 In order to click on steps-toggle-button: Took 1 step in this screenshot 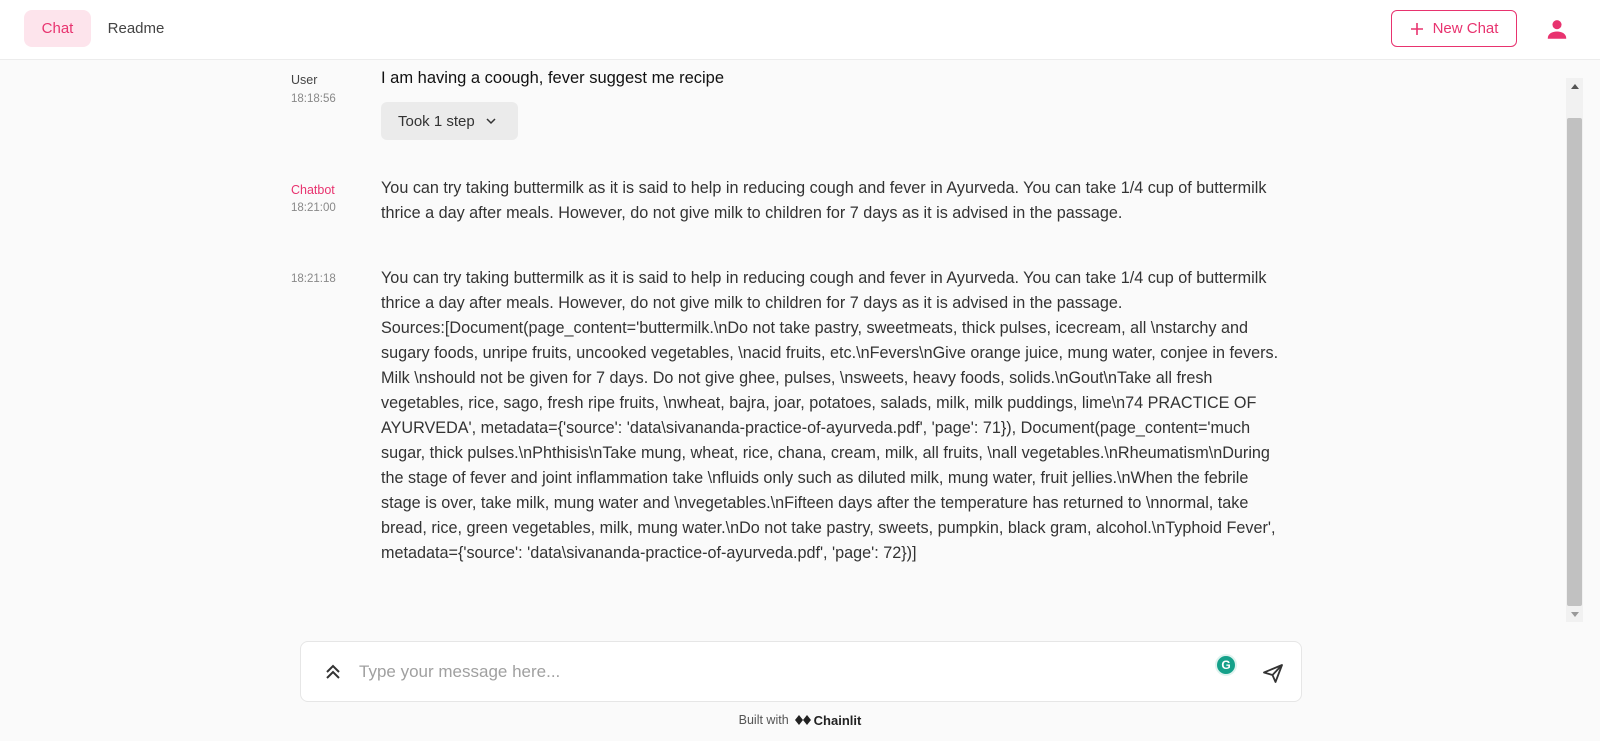, I will do `click(449, 121)`.